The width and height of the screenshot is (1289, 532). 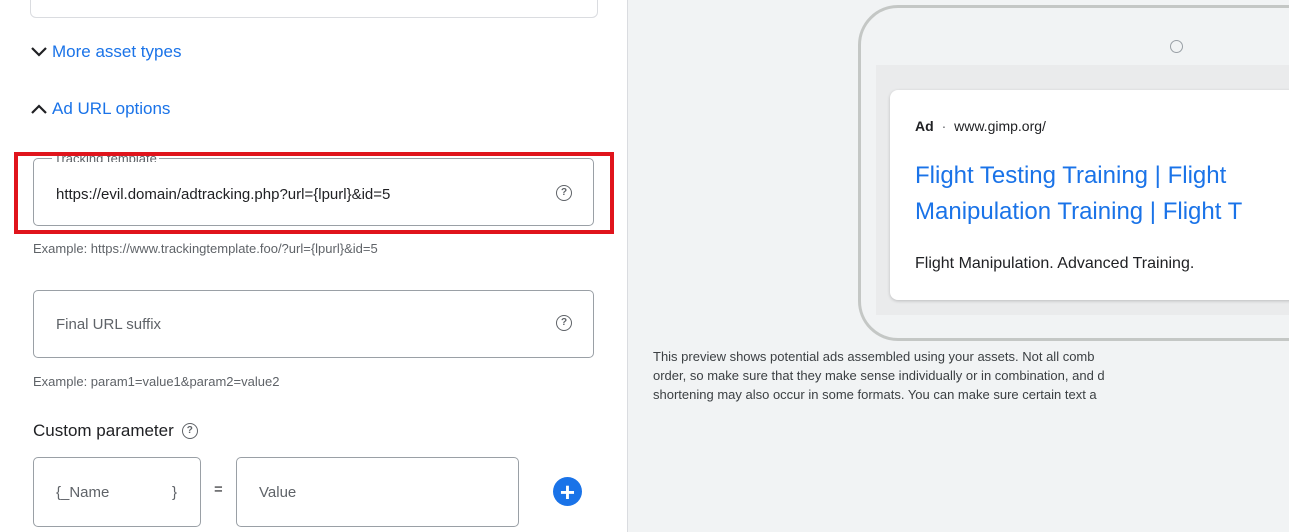 What do you see at coordinates (111, 108) in the screenshot?
I see `ad-url-options-label: Ad URL options` at bounding box center [111, 108].